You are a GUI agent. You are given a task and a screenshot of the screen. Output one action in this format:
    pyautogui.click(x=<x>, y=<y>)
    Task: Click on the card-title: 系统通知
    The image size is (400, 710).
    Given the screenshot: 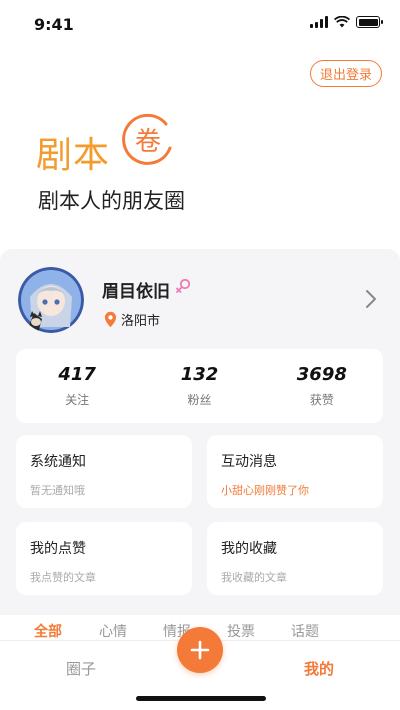 What is the action you would take?
    pyautogui.click(x=58, y=462)
    